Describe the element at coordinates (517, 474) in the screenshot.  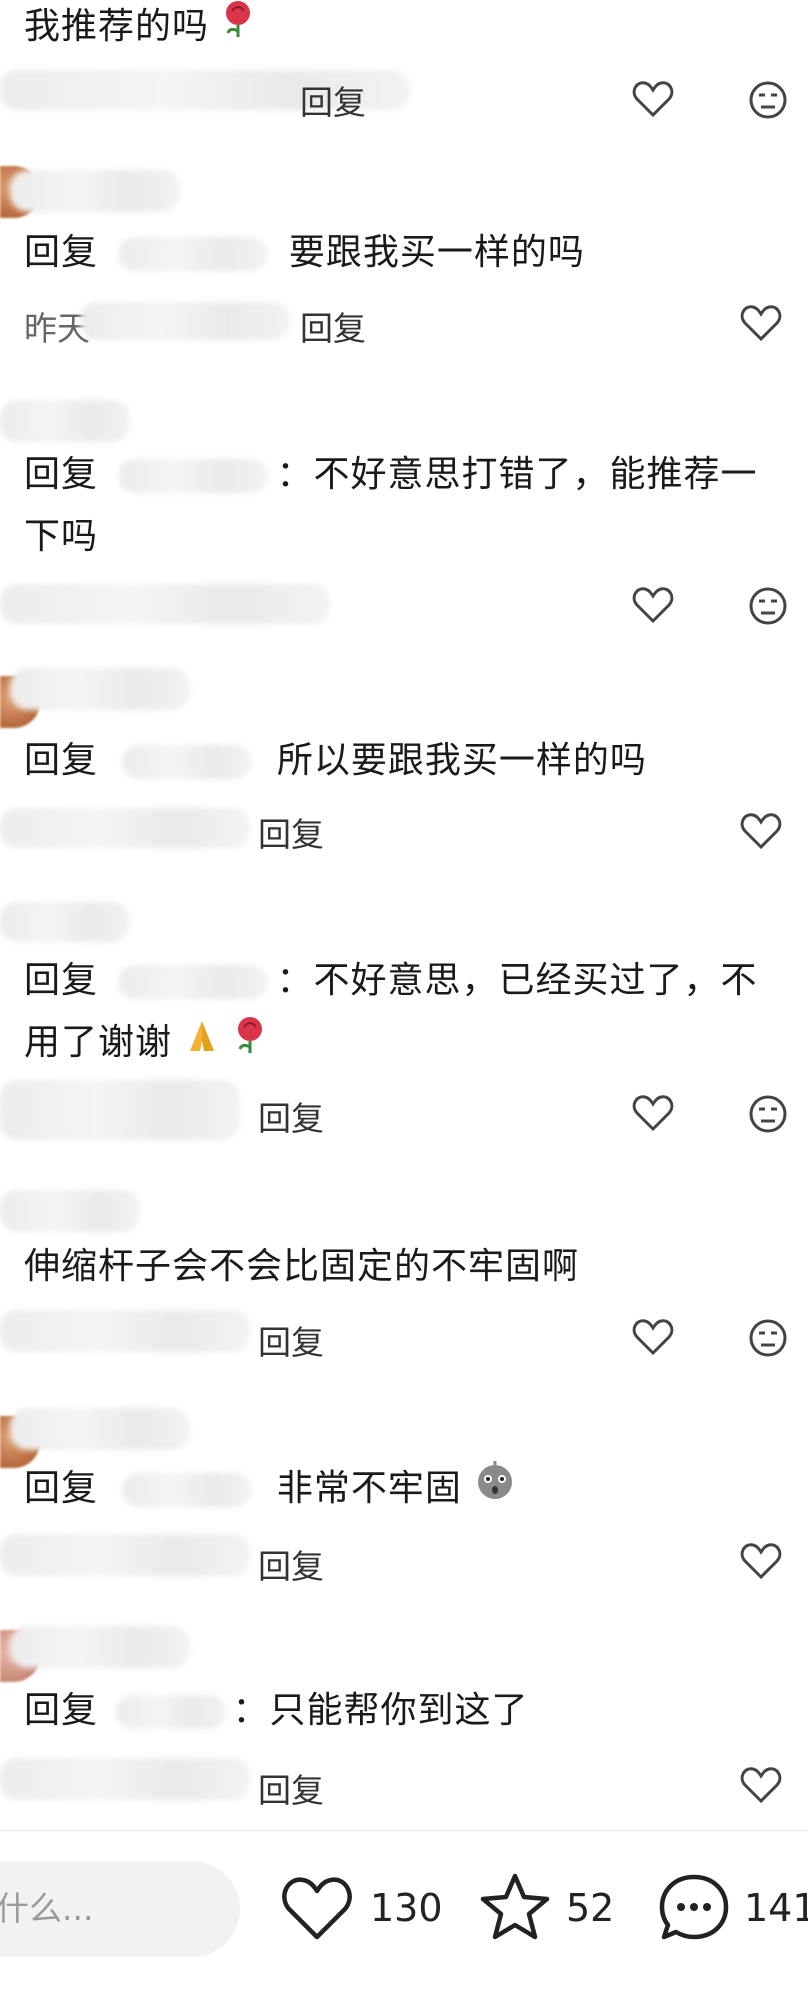
I see `comment-text: ：不好意思打错了，能推荐一` at that location.